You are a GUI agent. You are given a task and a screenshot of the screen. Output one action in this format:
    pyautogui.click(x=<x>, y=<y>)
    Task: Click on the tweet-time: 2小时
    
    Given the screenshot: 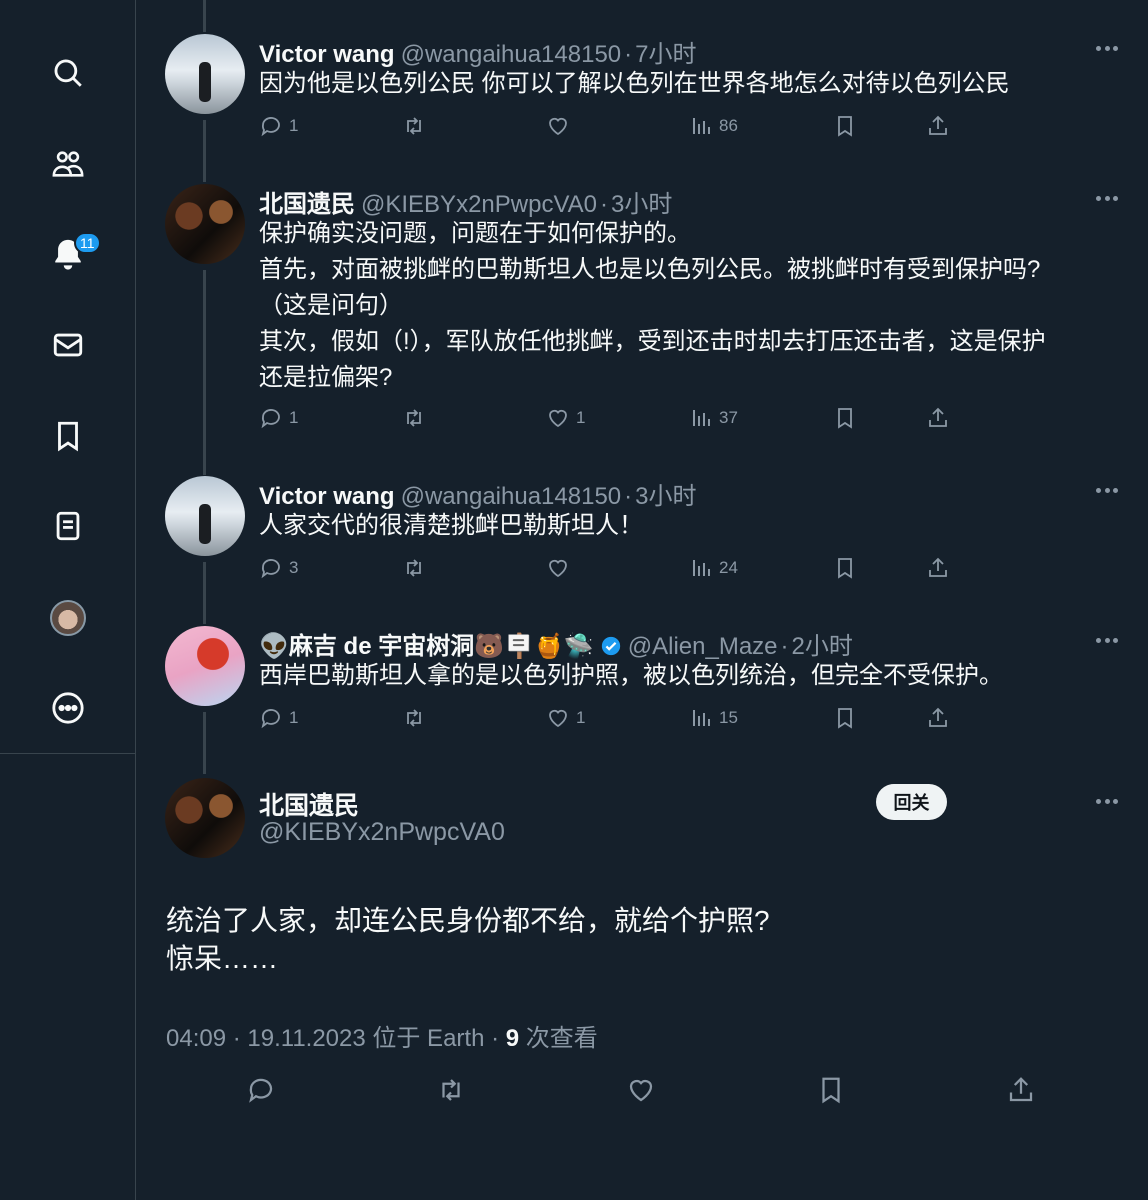 What is the action you would take?
    pyautogui.click(x=822, y=643)
    